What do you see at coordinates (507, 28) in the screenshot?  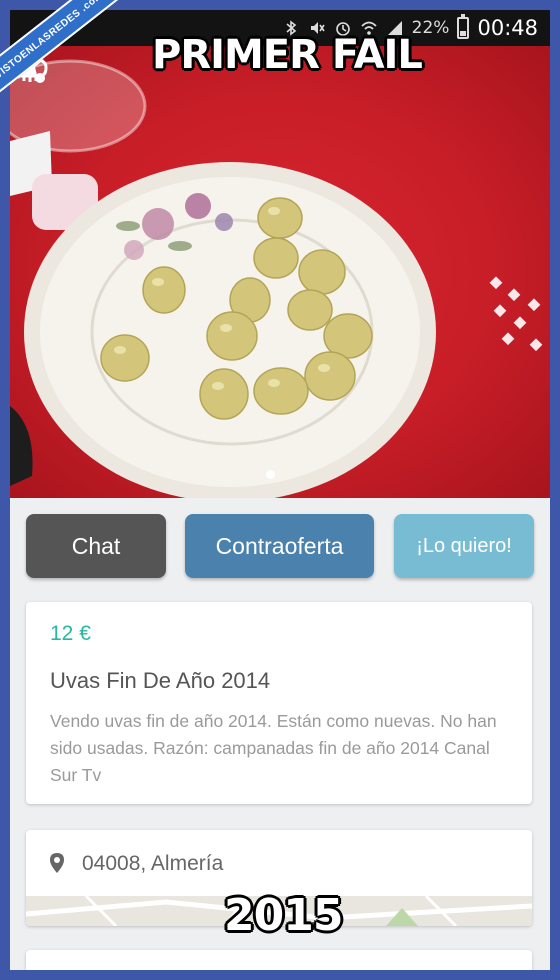 I see `clock: 00:48` at bounding box center [507, 28].